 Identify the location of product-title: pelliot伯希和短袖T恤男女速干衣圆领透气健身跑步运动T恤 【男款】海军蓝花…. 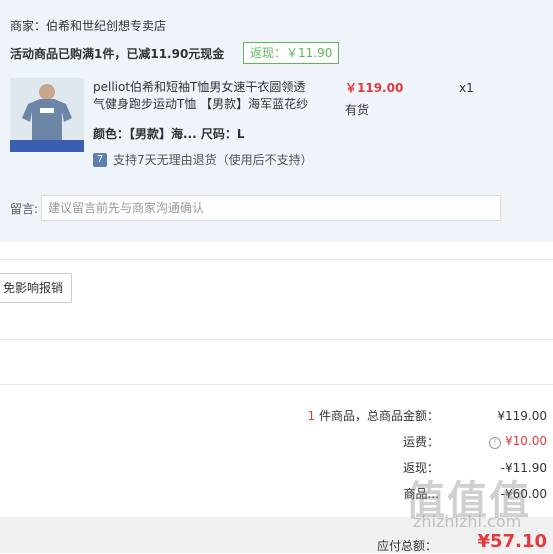
(204, 96).